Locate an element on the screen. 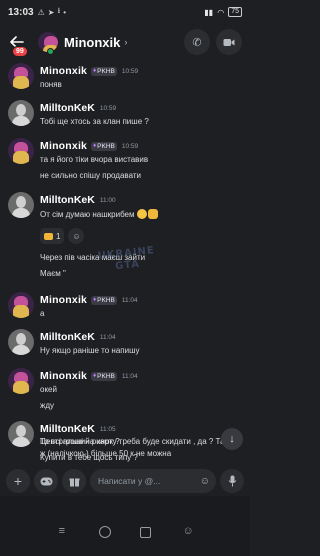  phone-icon: ✆ is located at coordinates (197, 42).